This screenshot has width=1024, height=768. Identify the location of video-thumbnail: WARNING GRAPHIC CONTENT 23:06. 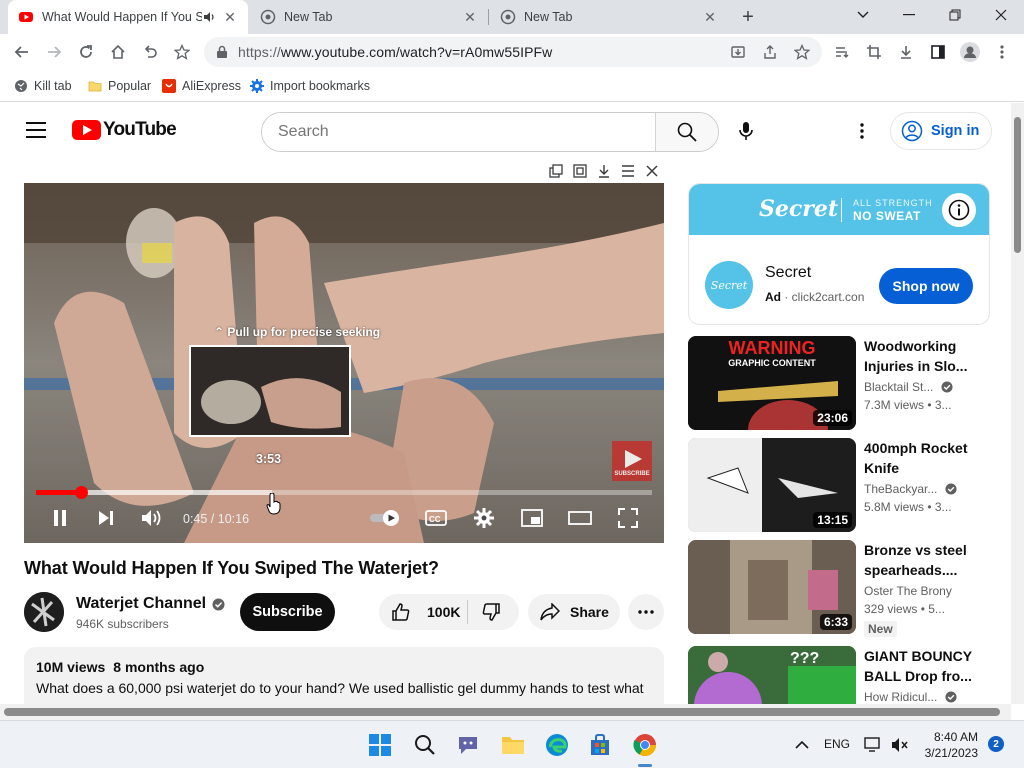
(772, 383).